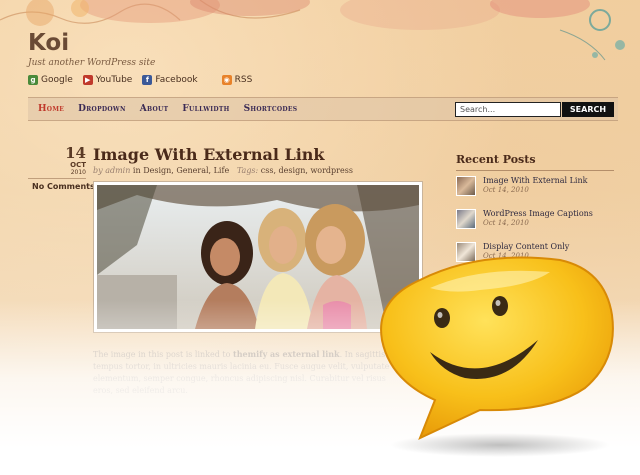 This screenshot has width=640, height=475. Describe the element at coordinates (75, 153) in the screenshot. I see `post-date-day: 14` at that location.